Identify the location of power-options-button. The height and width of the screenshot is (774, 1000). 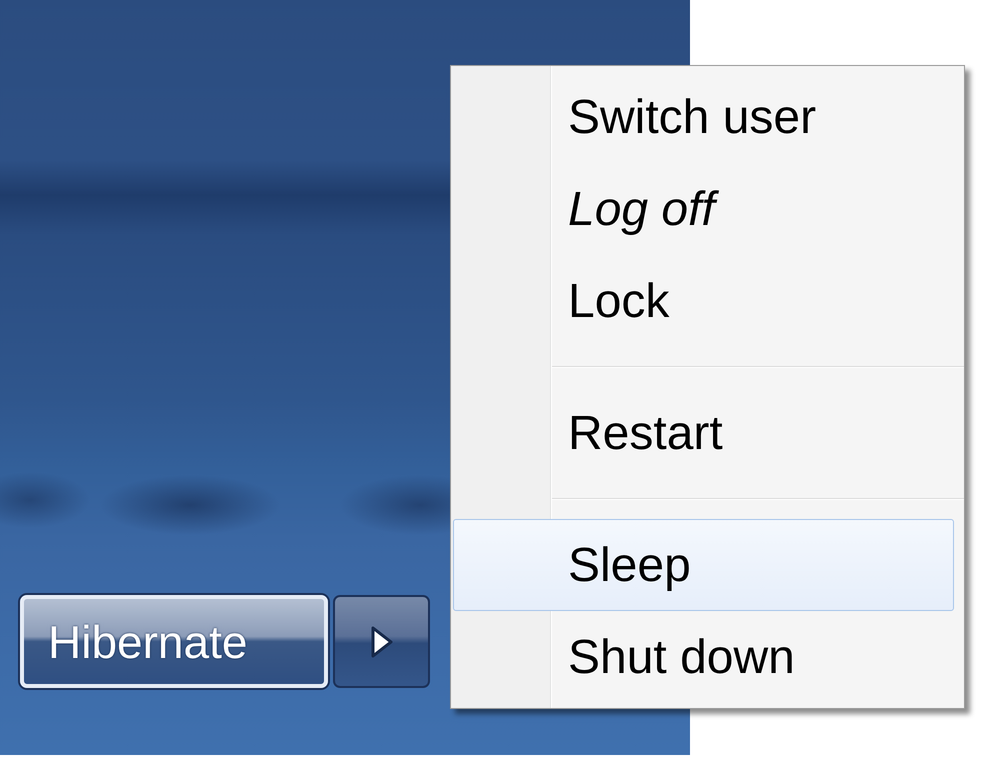
(381, 641).